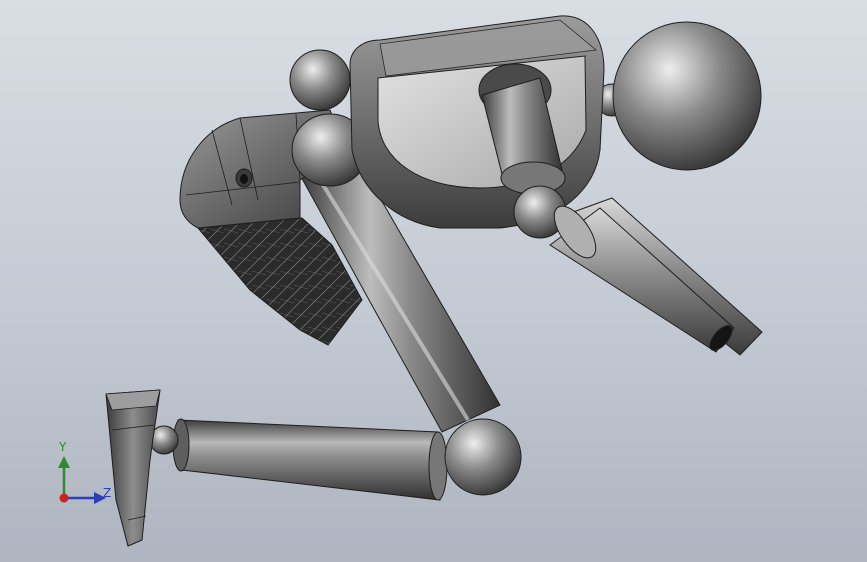 The width and height of the screenshot is (867, 562). I want to click on z-axis-label: Z, so click(107, 493).